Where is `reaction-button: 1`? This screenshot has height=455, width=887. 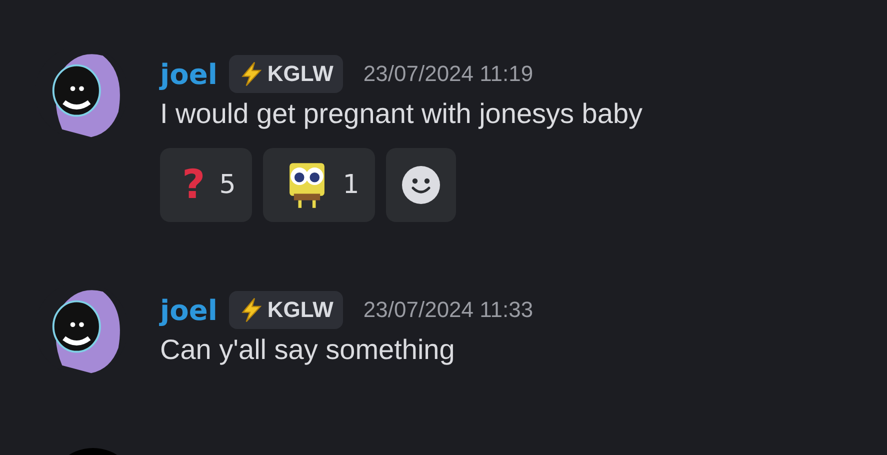
reaction-button: 1 is located at coordinates (319, 185).